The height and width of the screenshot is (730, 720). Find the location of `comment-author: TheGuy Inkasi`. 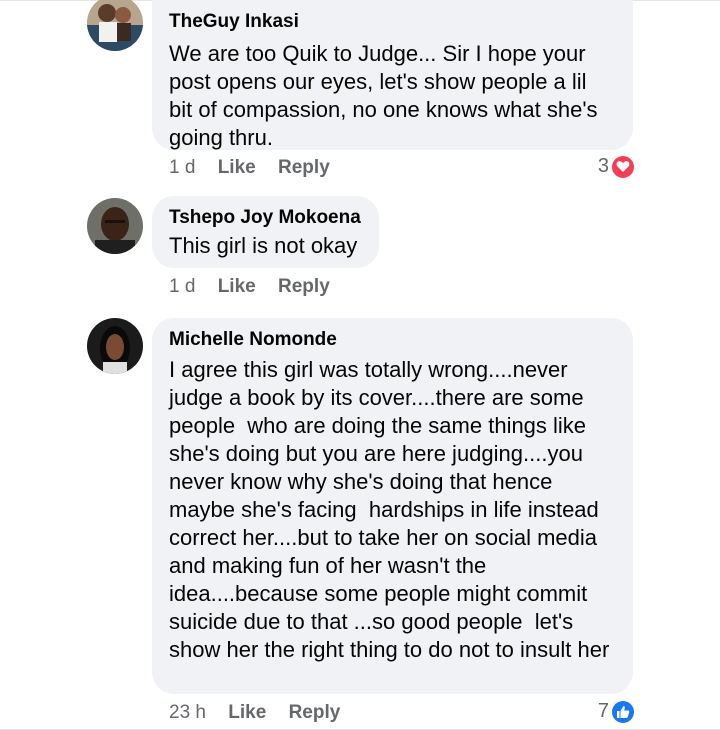

comment-author: TheGuy Inkasi is located at coordinates (392, 22).